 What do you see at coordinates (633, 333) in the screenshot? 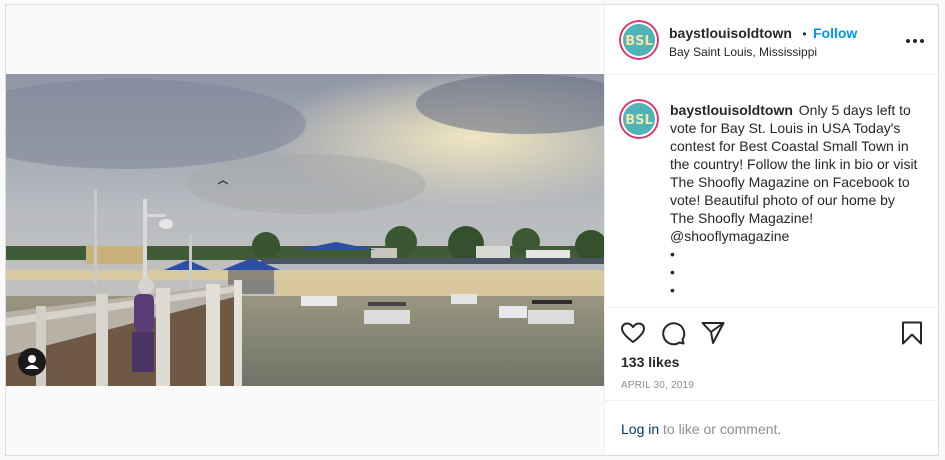
I see `heart-icon` at bounding box center [633, 333].